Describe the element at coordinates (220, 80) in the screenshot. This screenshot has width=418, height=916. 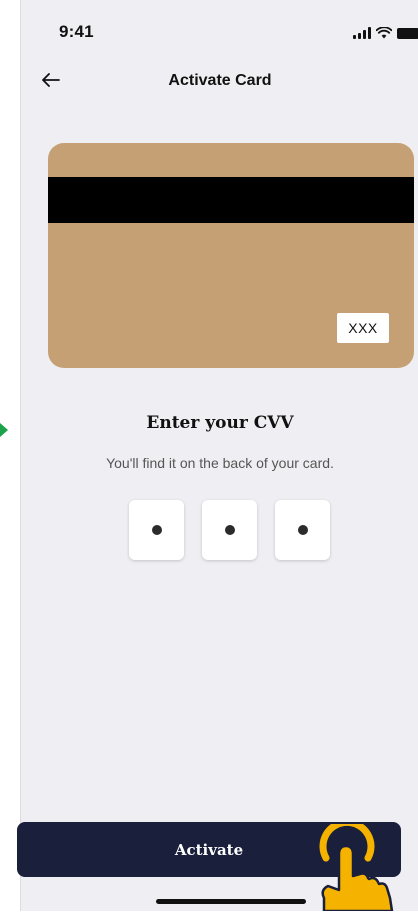
I see `page-title: Activate Card` at that location.